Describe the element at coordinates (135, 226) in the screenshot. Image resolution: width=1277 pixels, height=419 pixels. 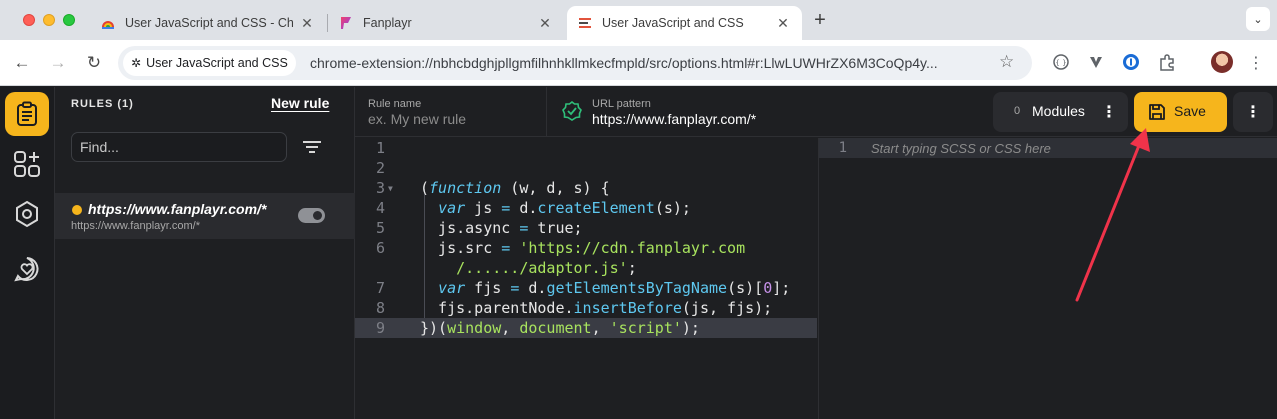
I see `rule-url: https://www.fanplayr.com/*` at that location.